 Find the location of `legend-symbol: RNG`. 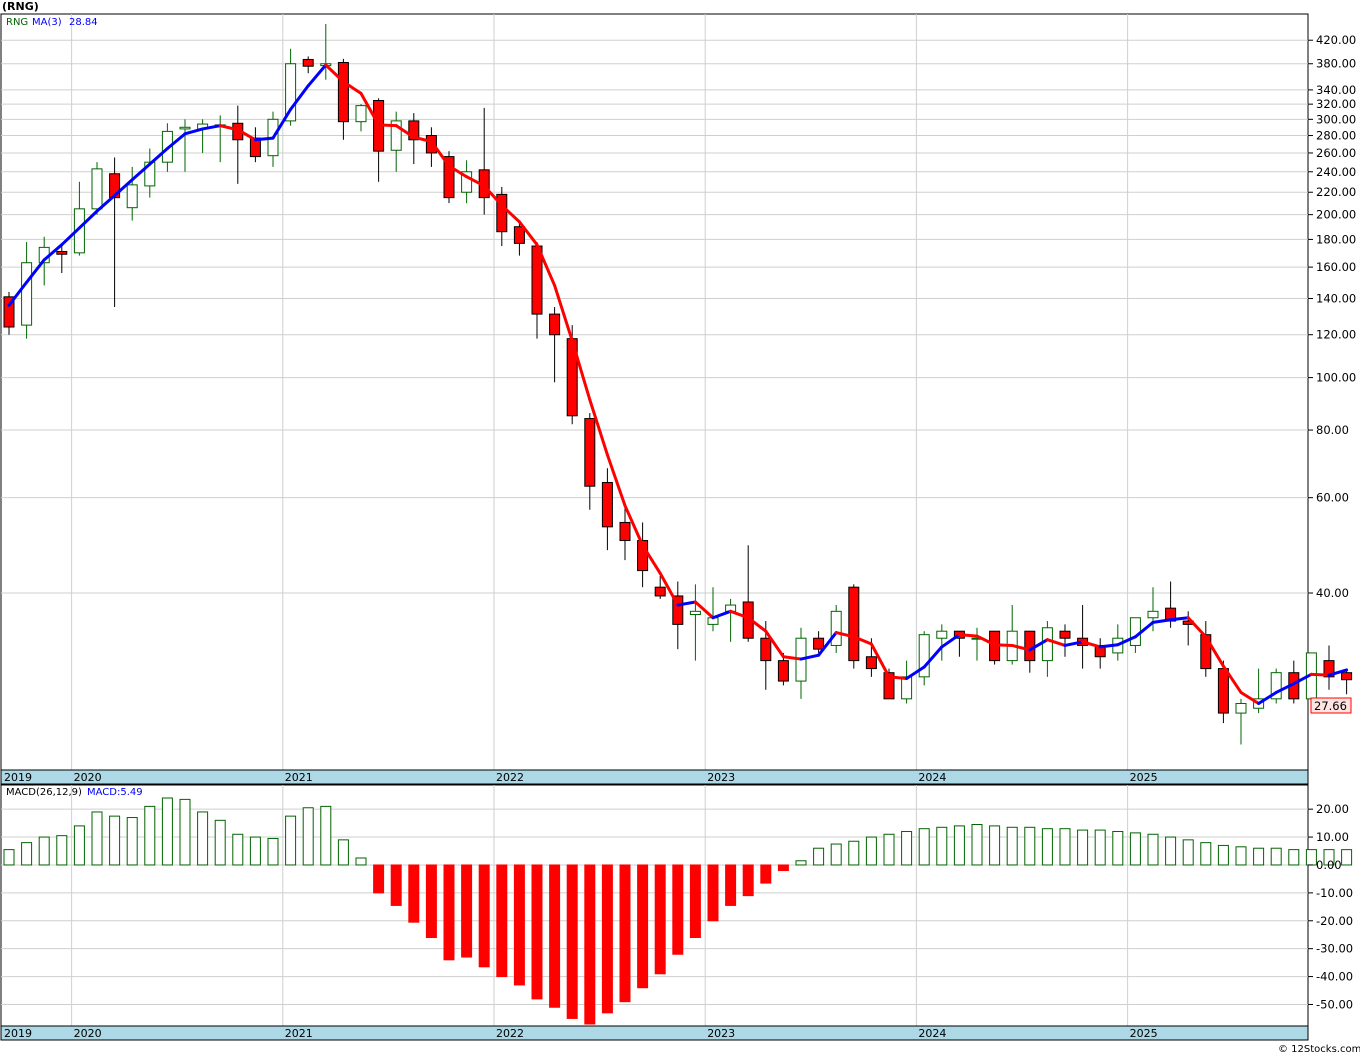

legend-symbol: RNG is located at coordinates (17, 22).